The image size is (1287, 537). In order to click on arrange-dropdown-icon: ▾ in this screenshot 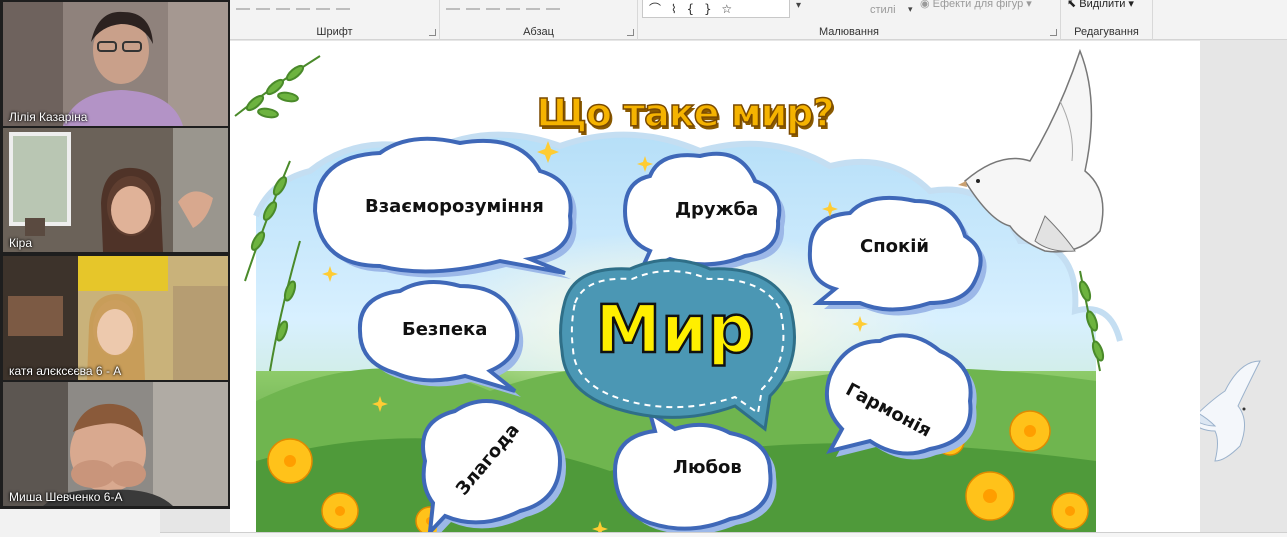, I will do `click(798, 5)`.